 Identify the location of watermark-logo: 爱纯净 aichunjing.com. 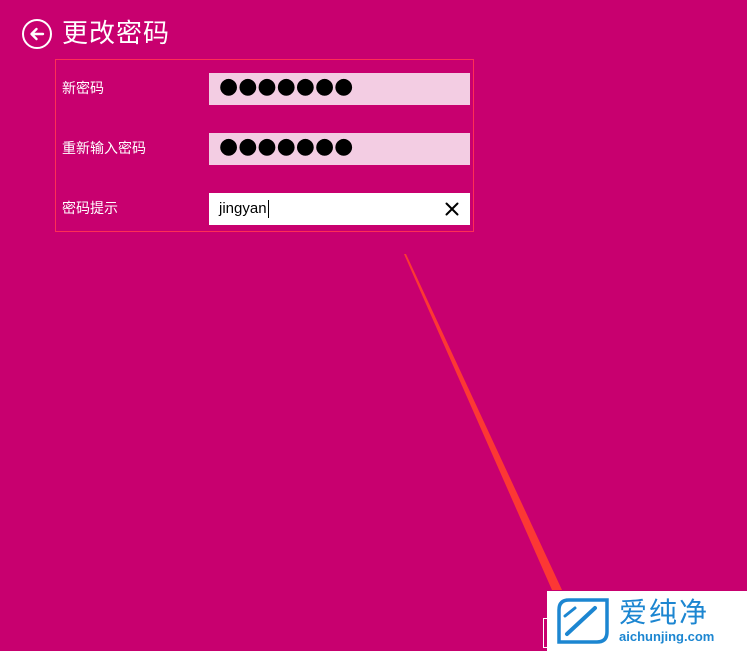
(647, 621).